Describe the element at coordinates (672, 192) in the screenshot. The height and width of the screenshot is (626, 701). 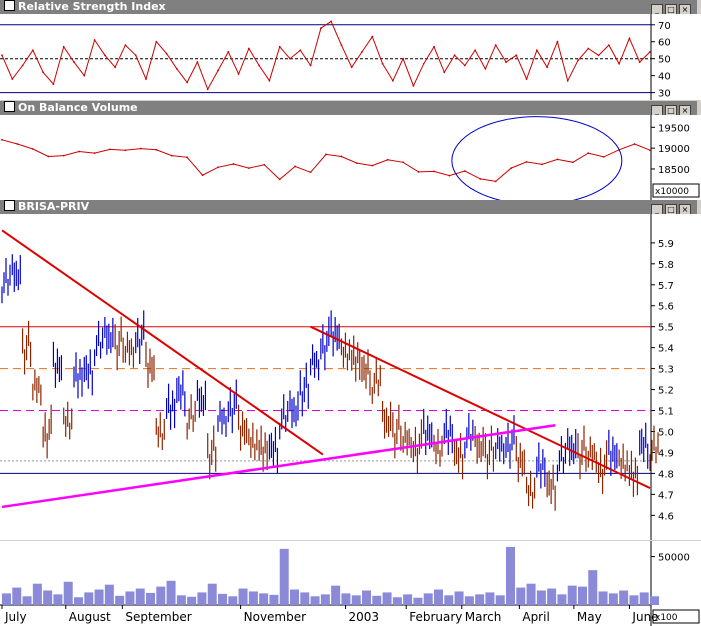
I see `multiplier-label: x10000` at that location.